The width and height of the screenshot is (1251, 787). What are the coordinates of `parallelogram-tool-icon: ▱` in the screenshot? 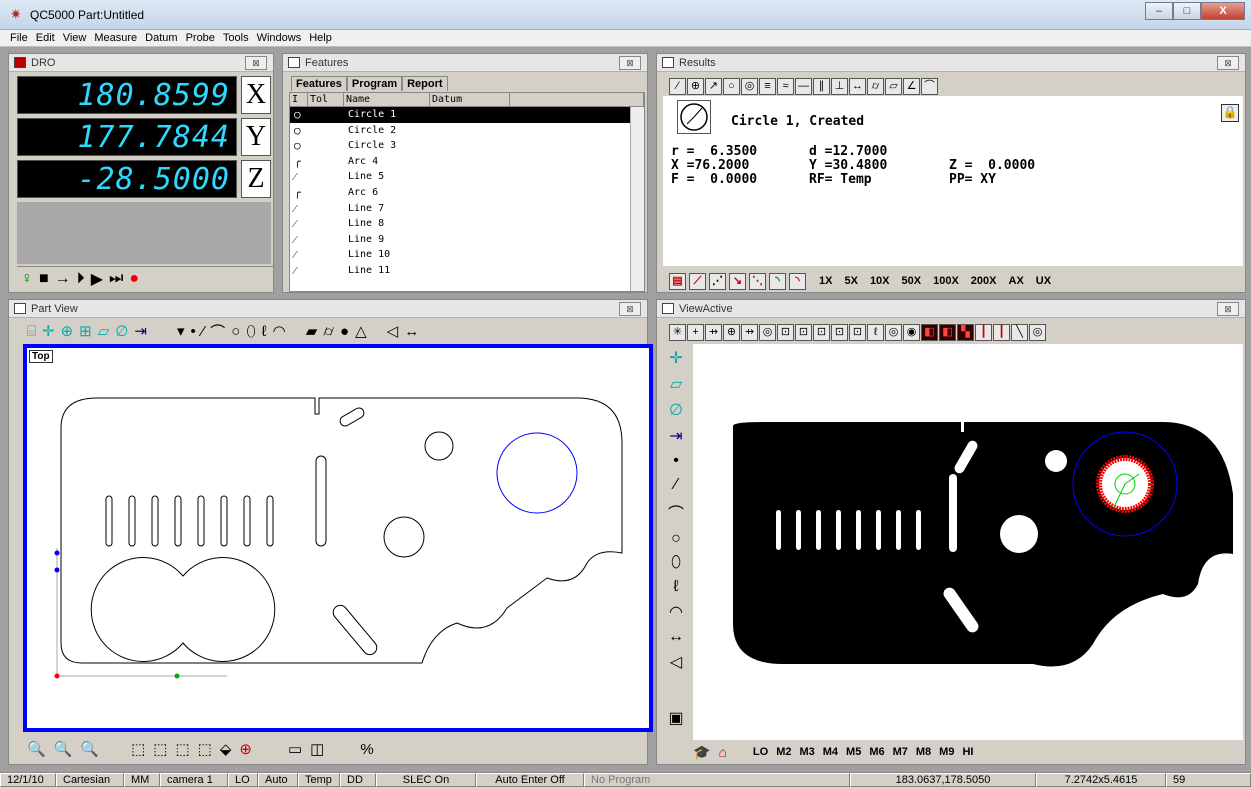 It's located at (893, 86).